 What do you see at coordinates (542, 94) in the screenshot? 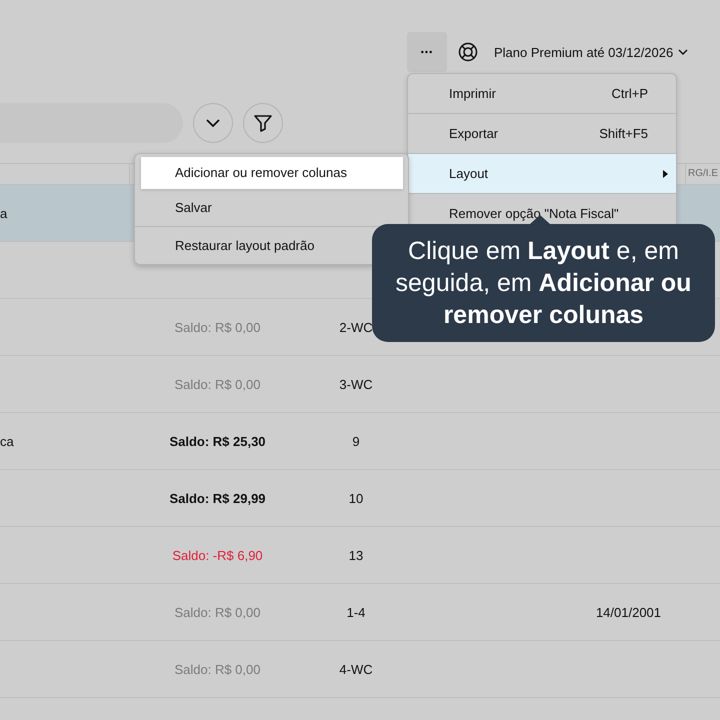
I see `menu-item: Imprimir Ctrl+P` at bounding box center [542, 94].